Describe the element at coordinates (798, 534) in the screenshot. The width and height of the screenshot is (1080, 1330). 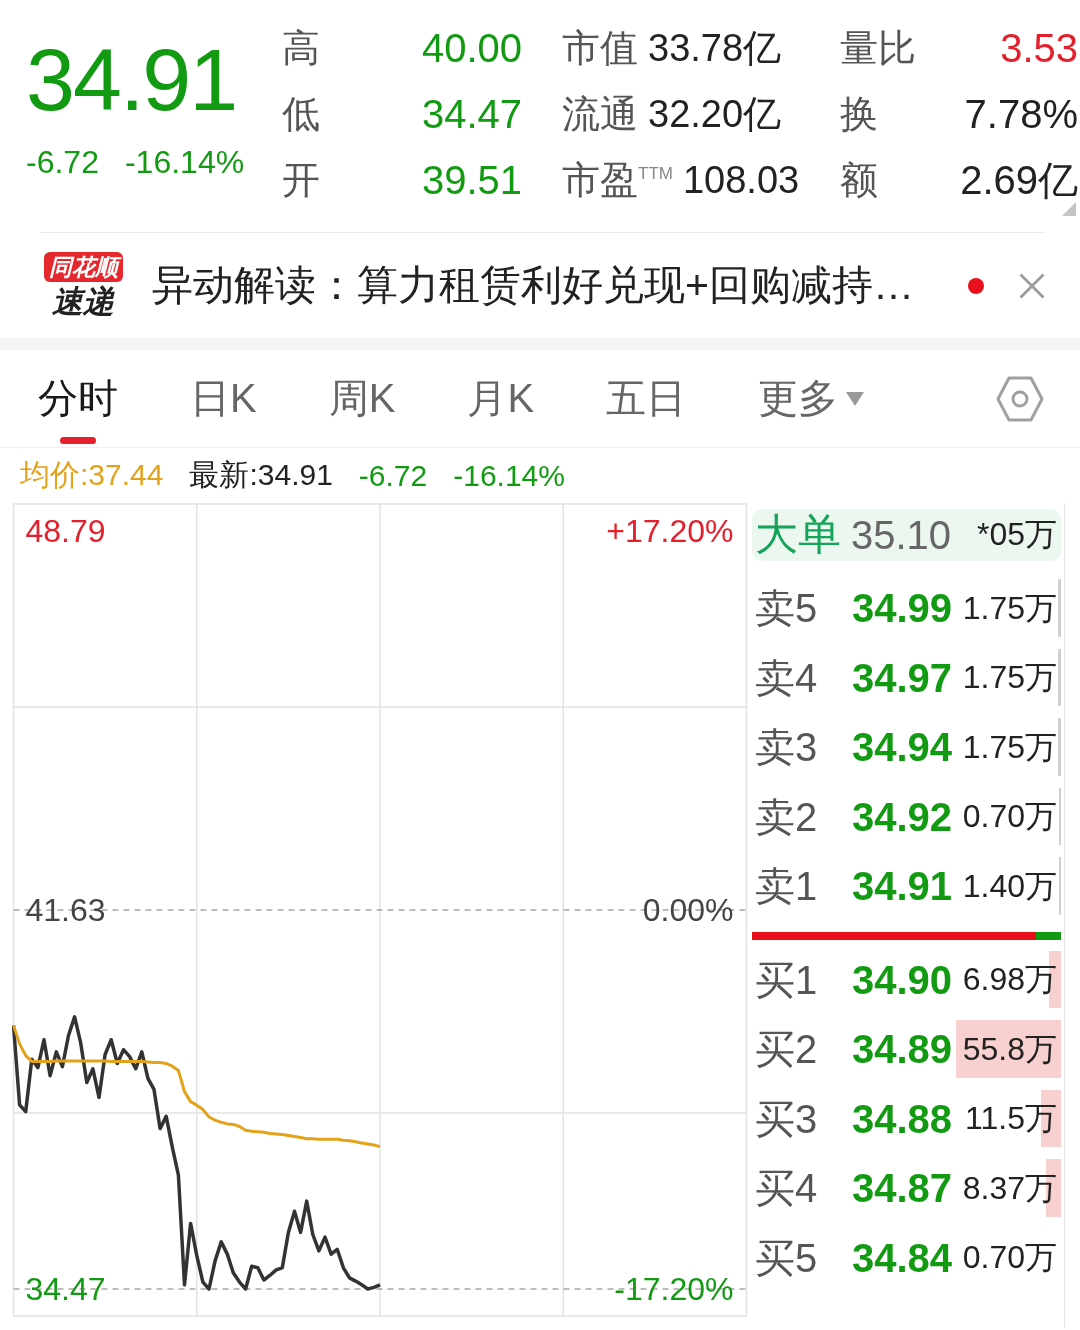
I see `big-order-label: 大单` at that location.